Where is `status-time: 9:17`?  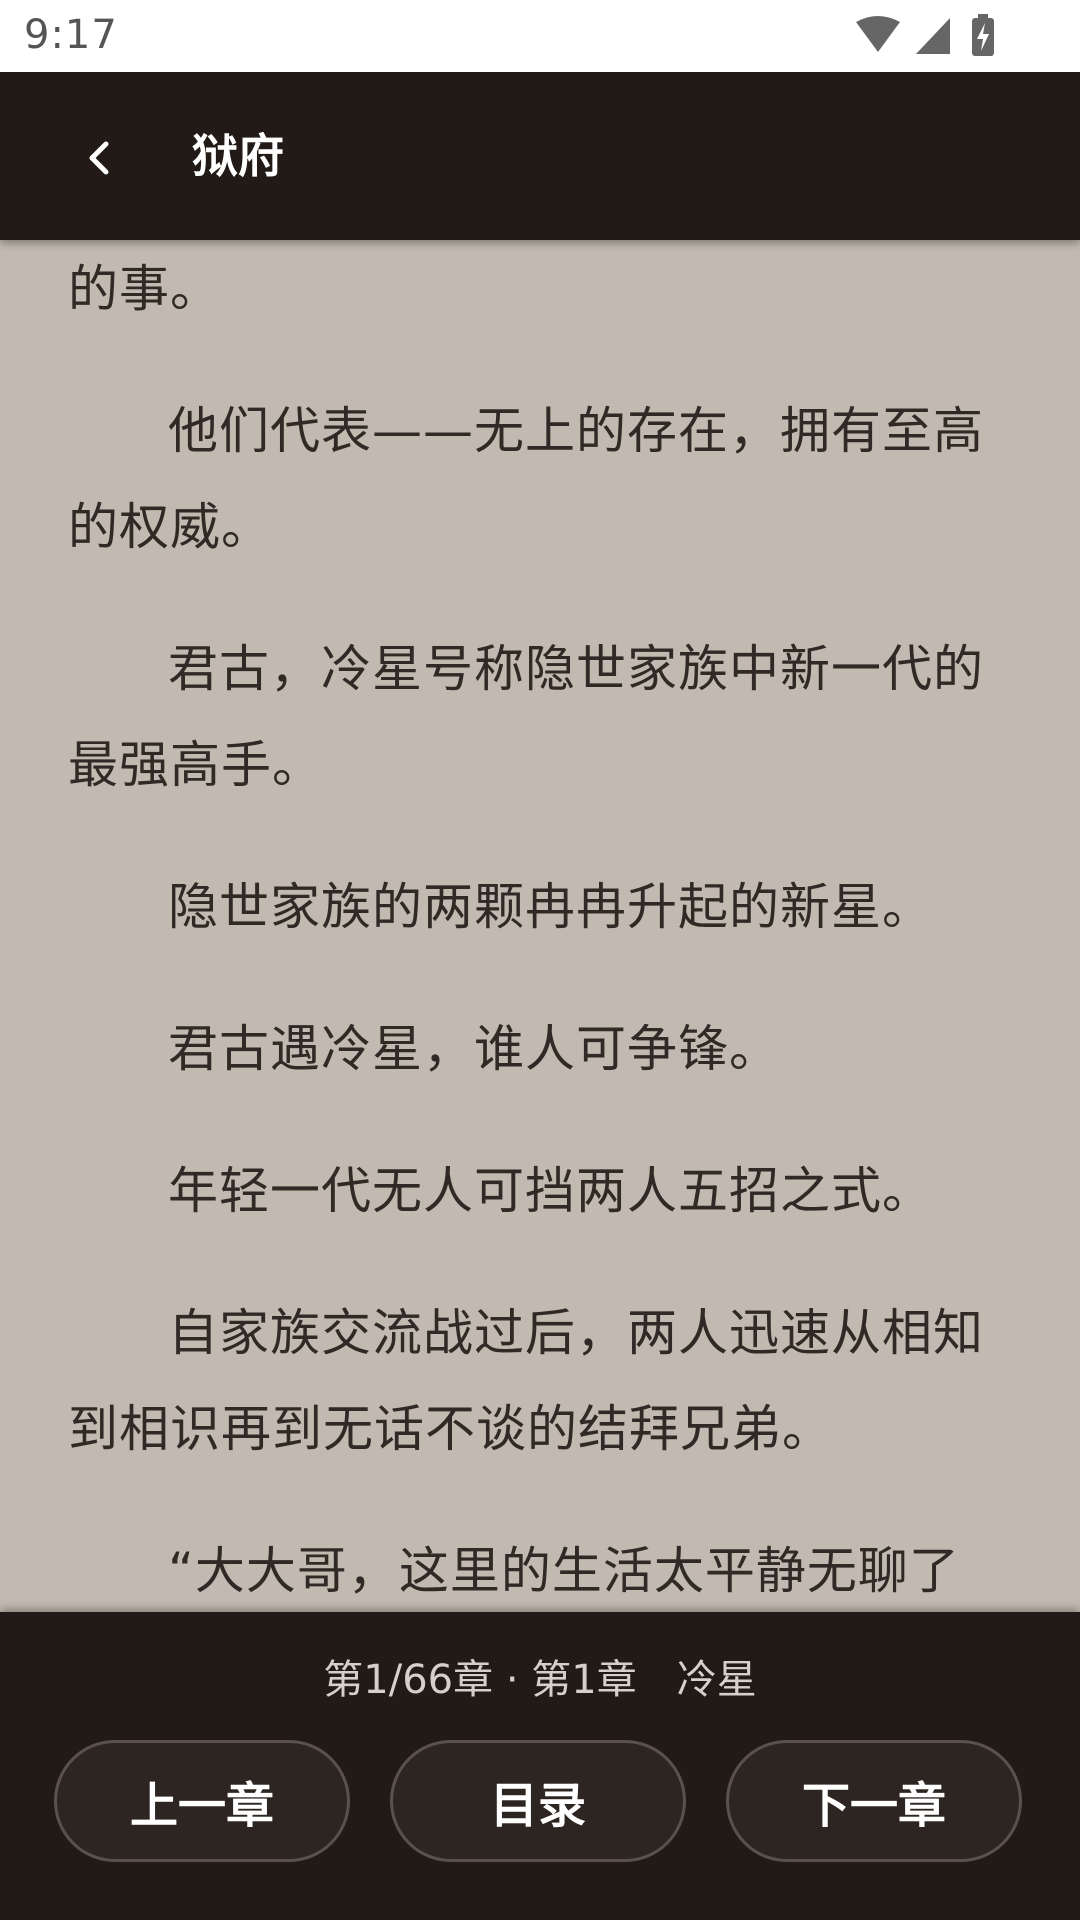 status-time: 9:17 is located at coordinates (71, 35).